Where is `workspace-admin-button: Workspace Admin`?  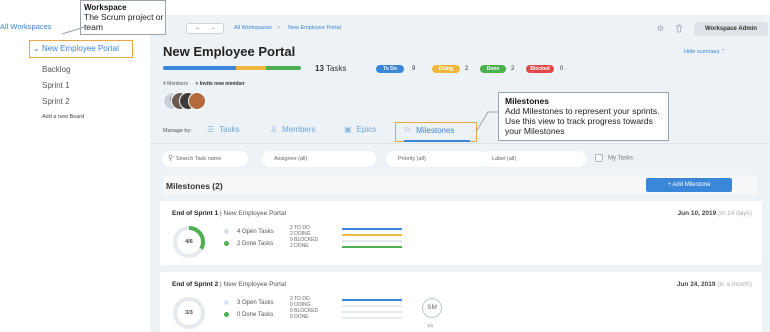 workspace-admin-button: Workspace Admin is located at coordinates (731, 29).